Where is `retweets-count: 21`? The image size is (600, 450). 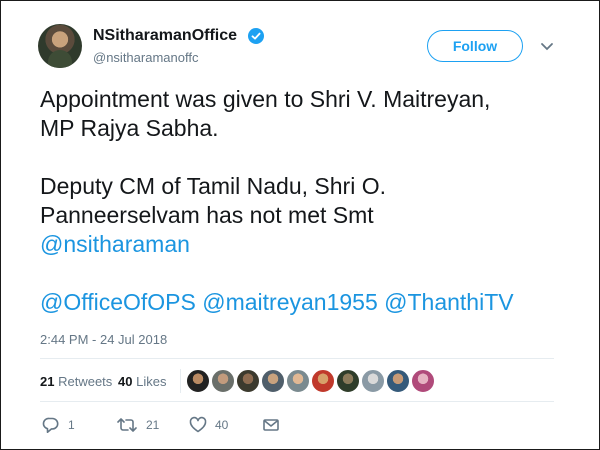 retweets-count: 21 is located at coordinates (47, 381).